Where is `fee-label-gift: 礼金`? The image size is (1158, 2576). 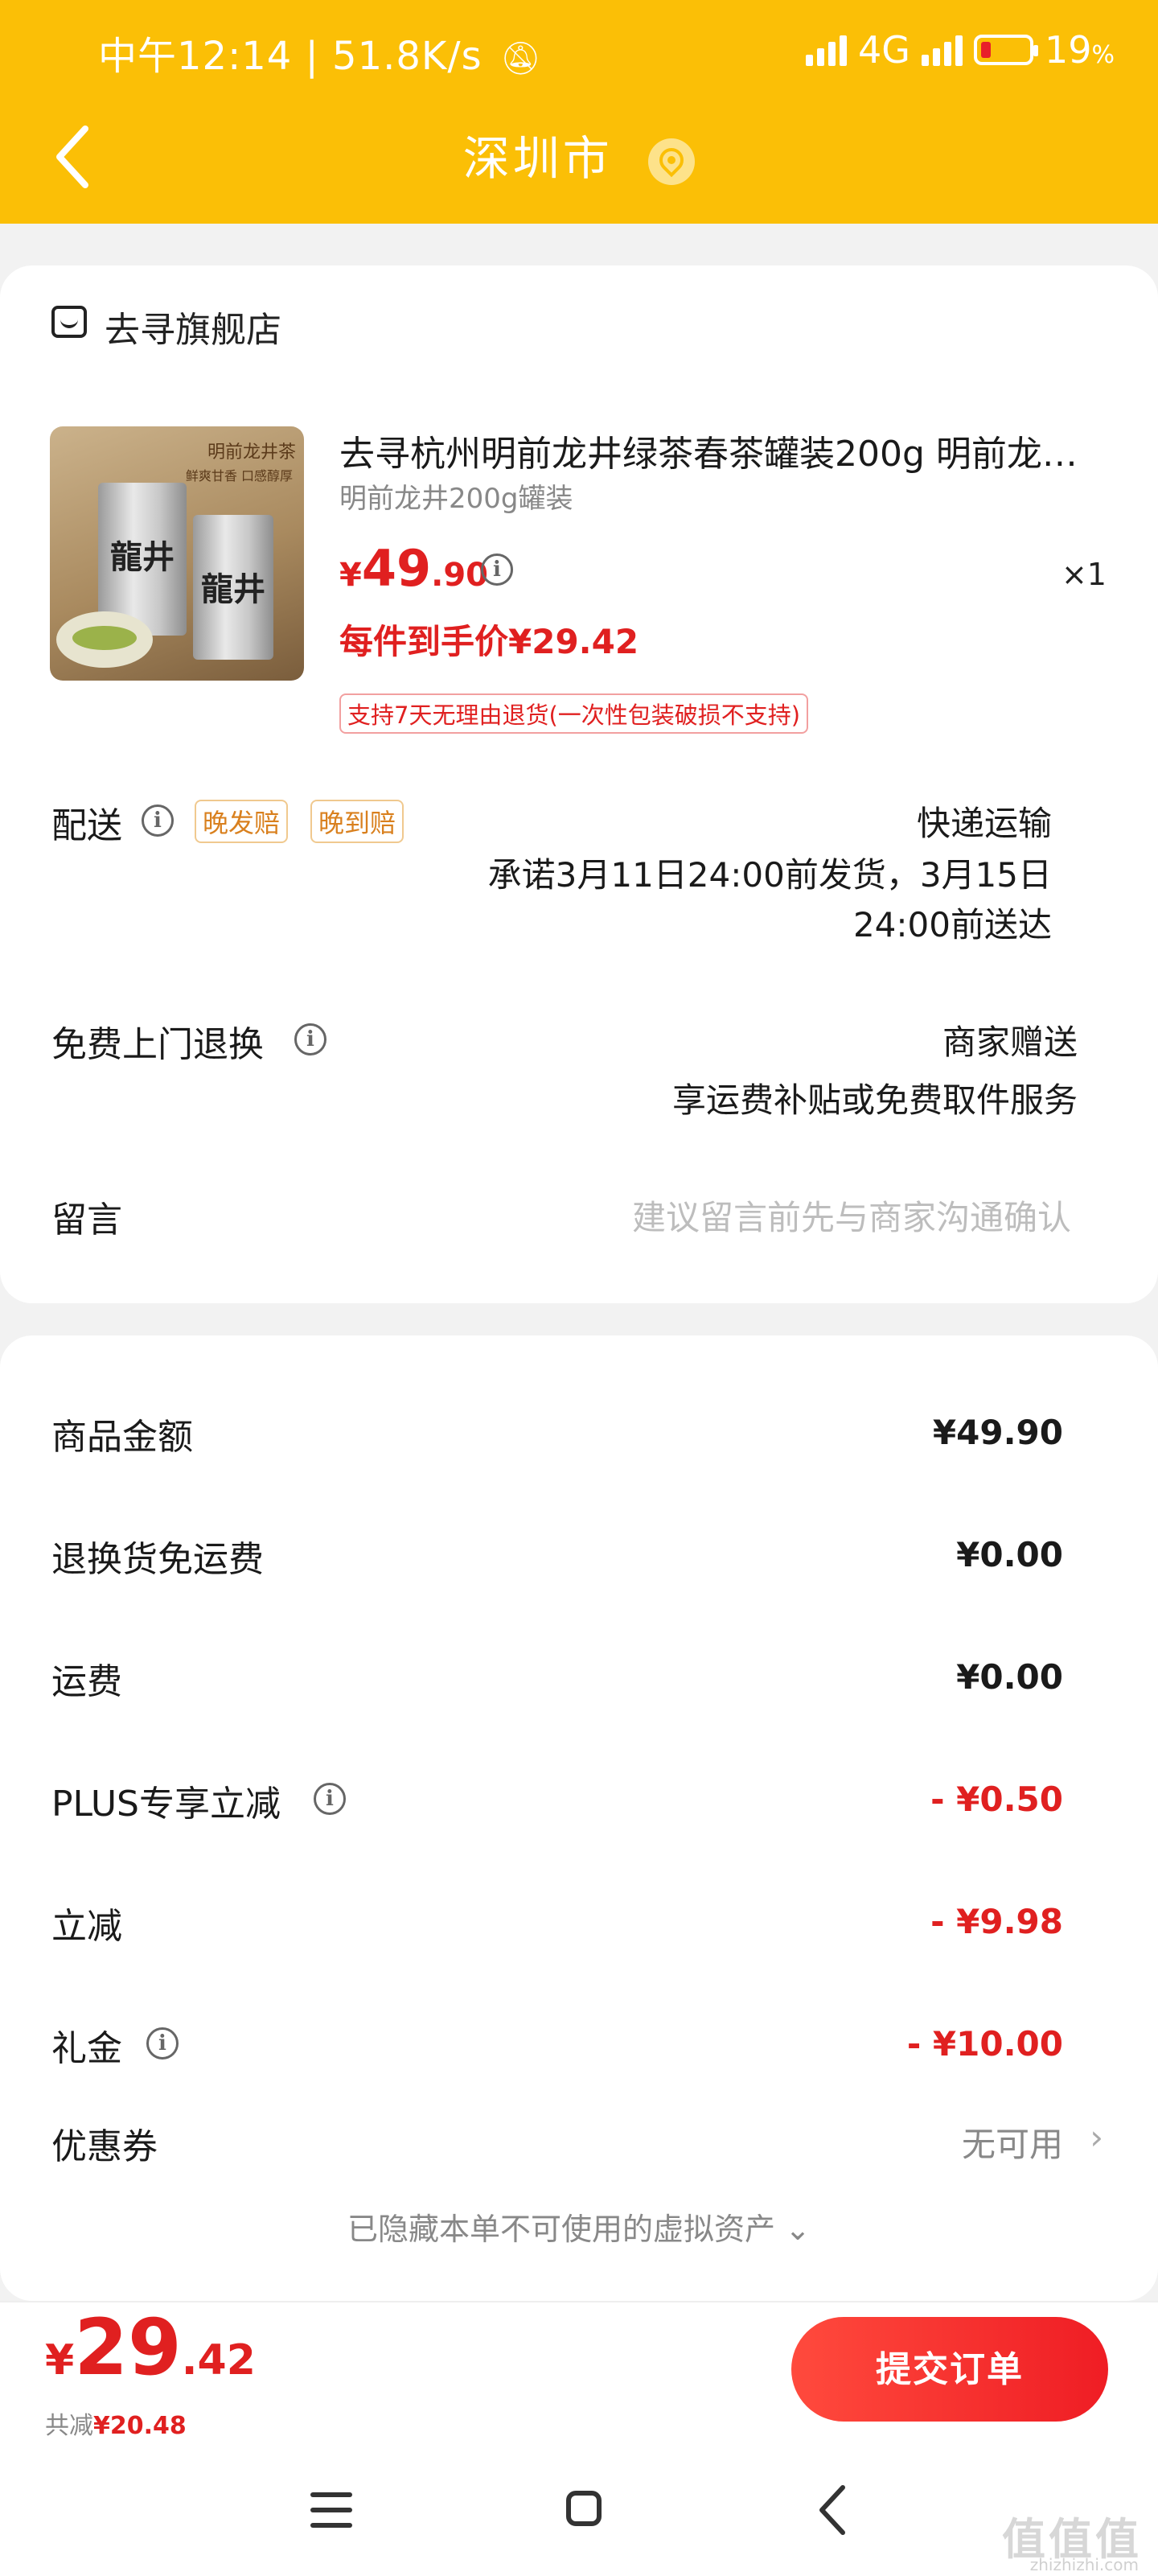
fee-label-gift: 礼金 is located at coordinates (86, 2048).